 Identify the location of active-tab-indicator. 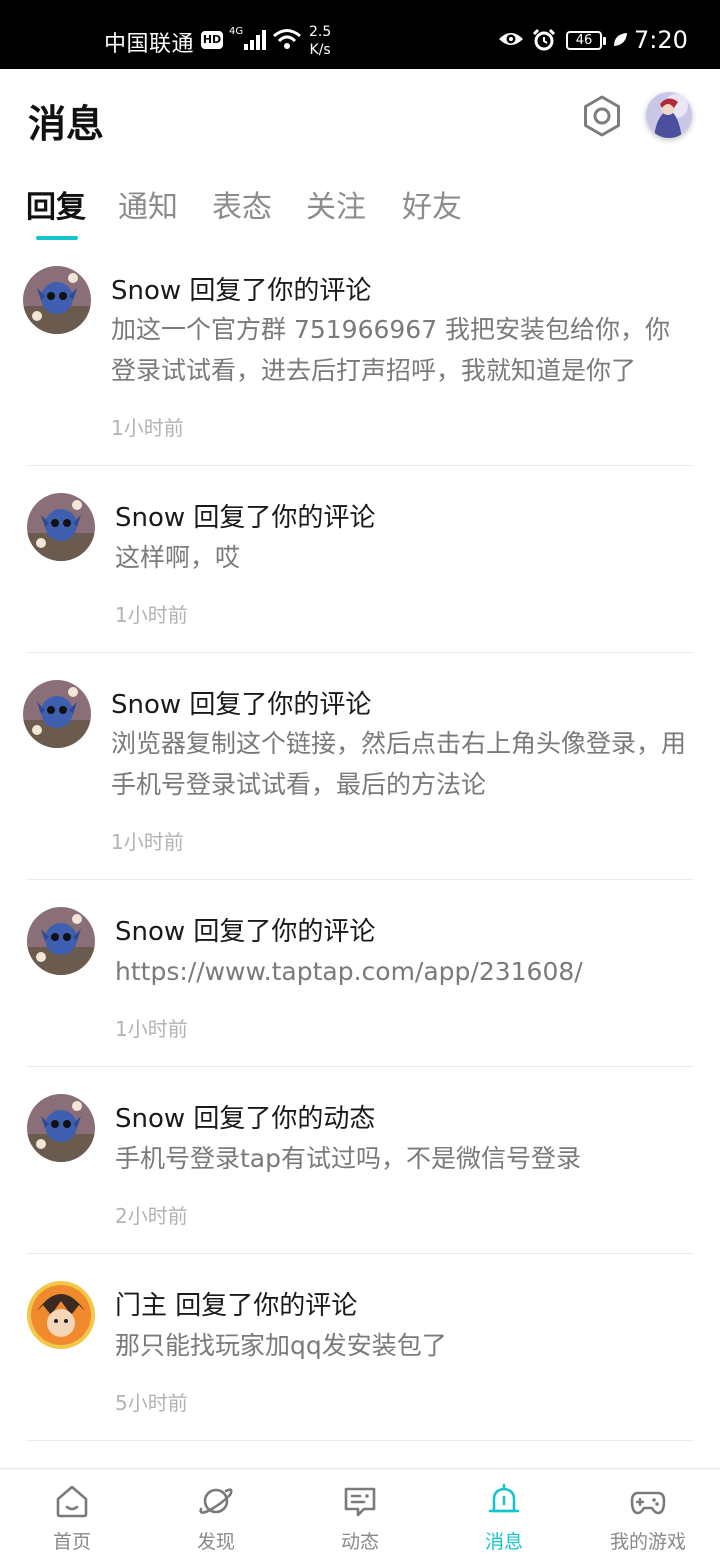
(57, 238).